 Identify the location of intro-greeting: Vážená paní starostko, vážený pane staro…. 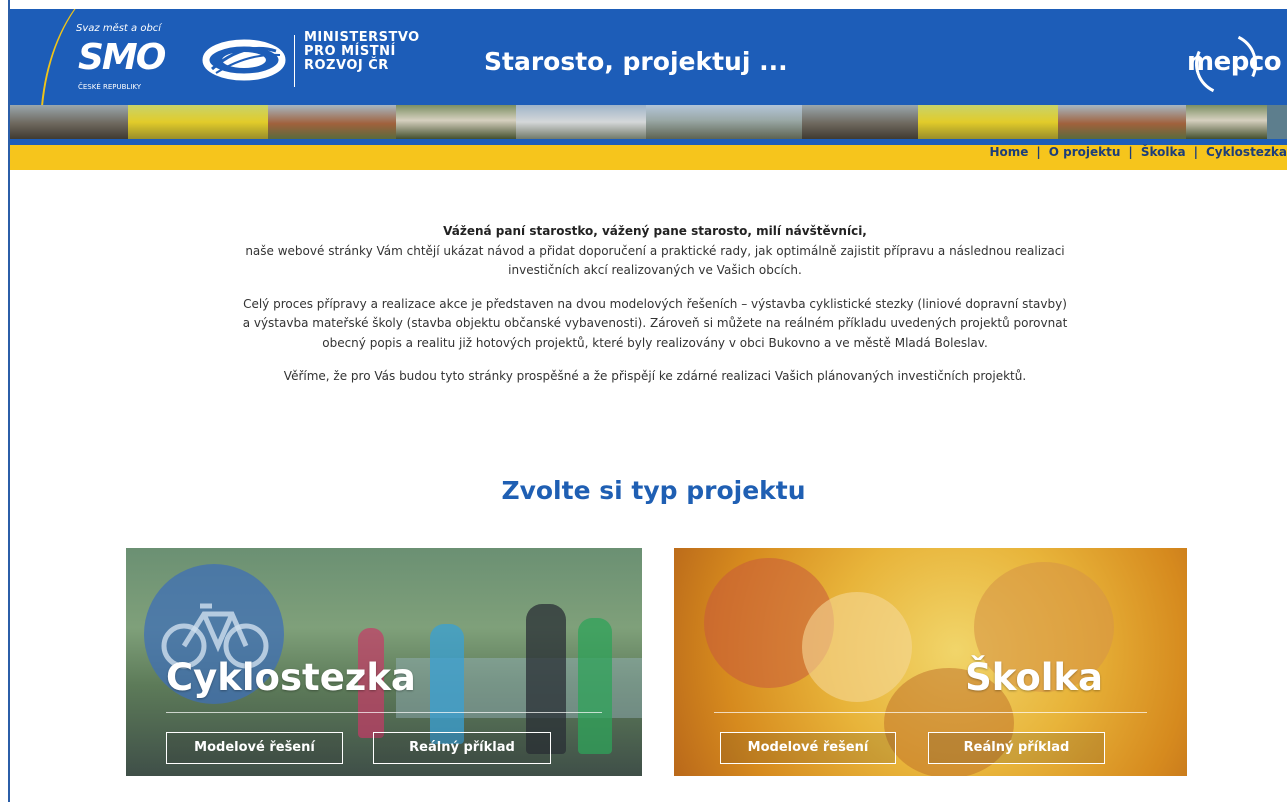
(655, 231).